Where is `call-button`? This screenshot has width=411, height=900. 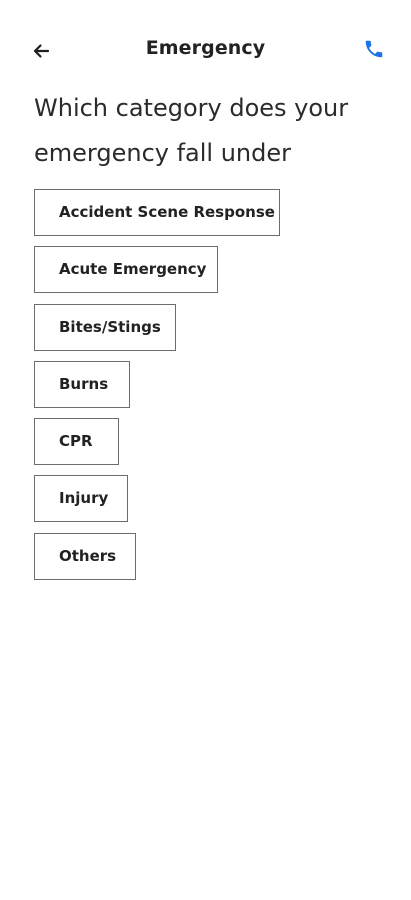 call-button is located at coordinates (374, 49).